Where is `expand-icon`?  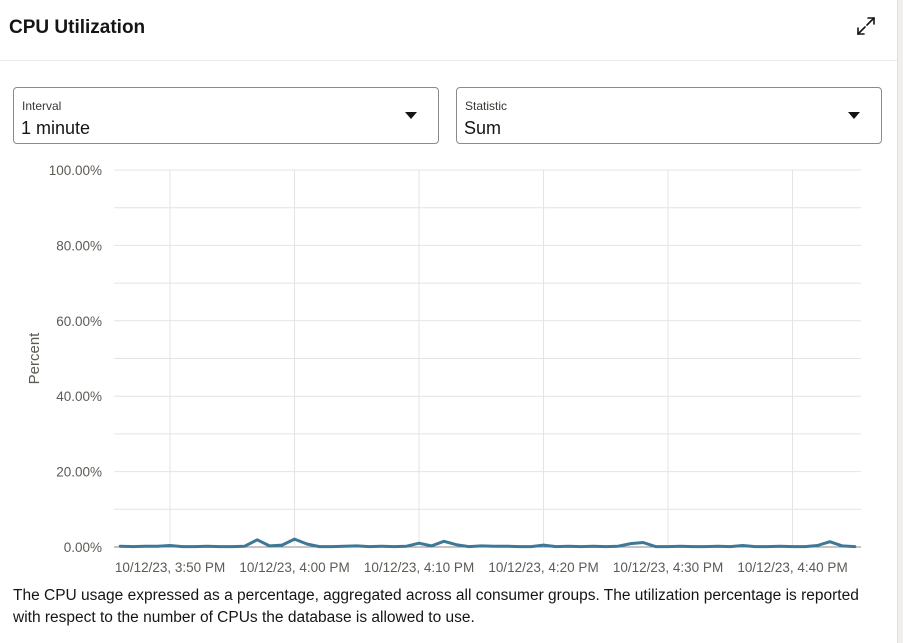
expand-icon is located at coordinates (866, 26).